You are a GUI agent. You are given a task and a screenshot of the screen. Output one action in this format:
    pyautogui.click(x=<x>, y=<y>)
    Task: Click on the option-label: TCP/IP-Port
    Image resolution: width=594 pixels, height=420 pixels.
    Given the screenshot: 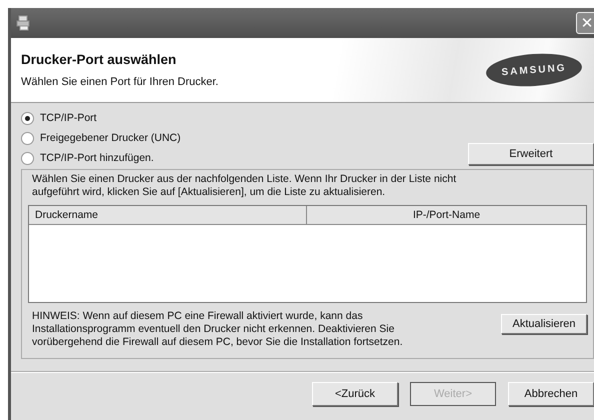 What is the action you would take?
    pyautogui.click(x=68, y=118)
    